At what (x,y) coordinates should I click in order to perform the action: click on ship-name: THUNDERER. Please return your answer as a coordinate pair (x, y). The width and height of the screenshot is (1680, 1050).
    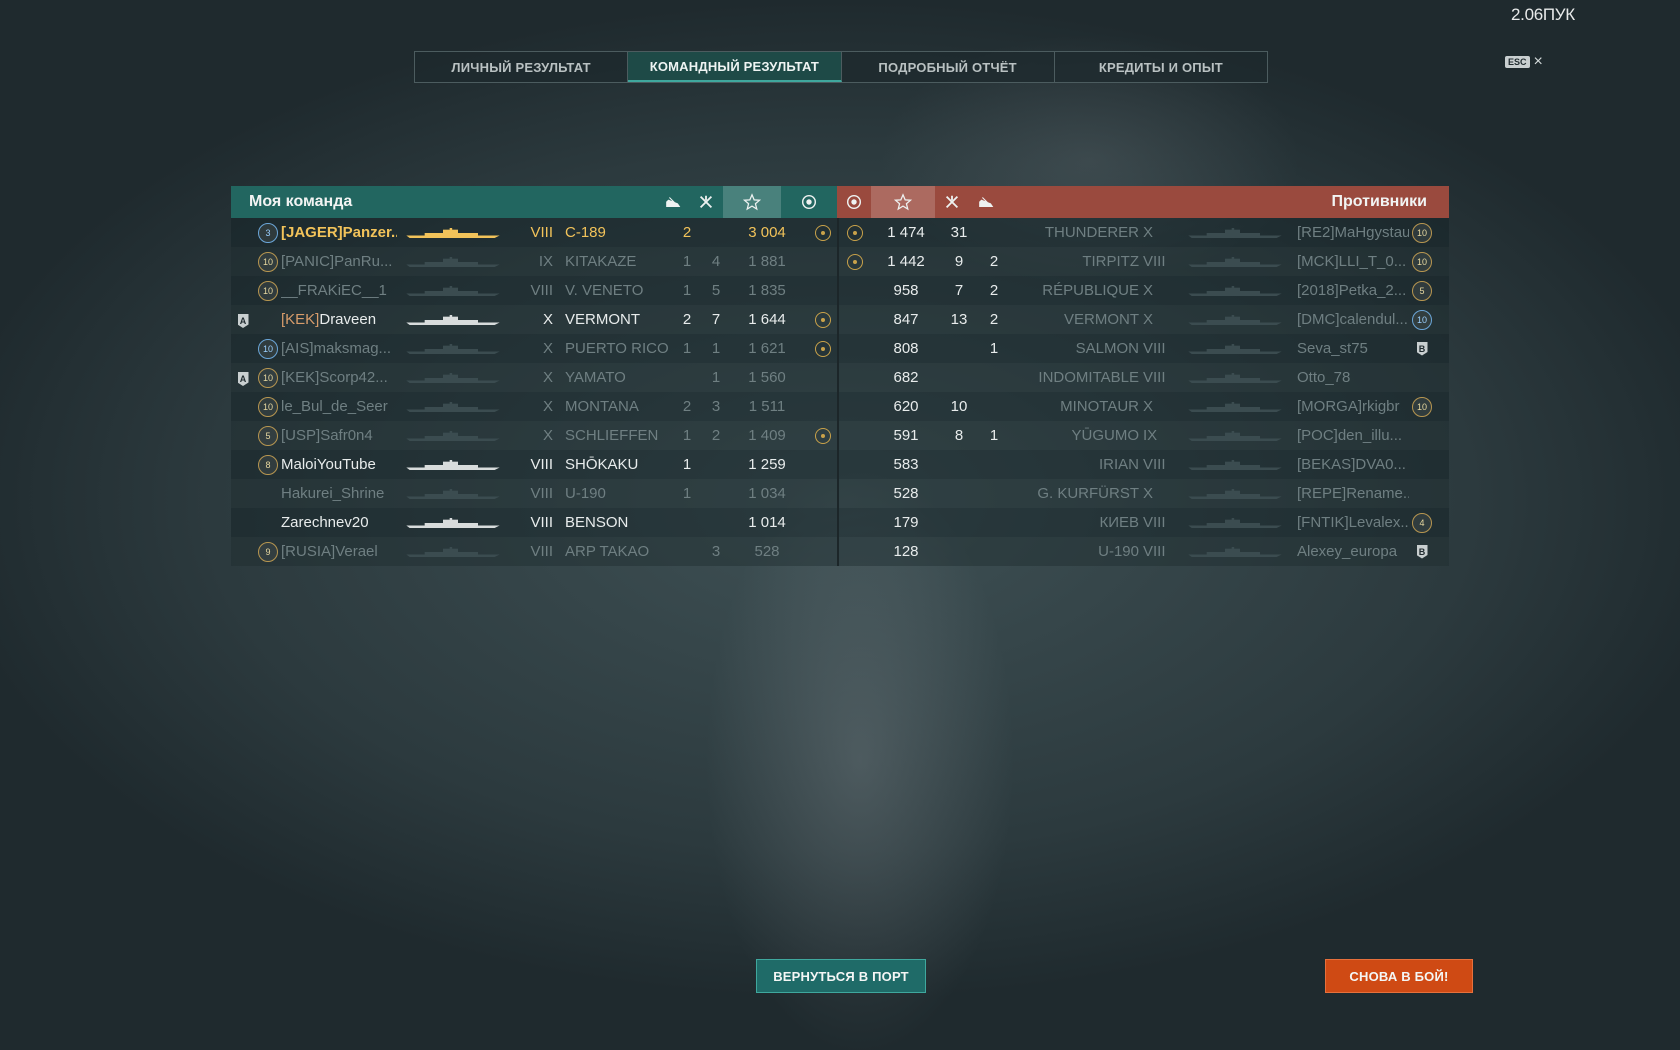
    Looking at the image, I should click on (1091, 232).